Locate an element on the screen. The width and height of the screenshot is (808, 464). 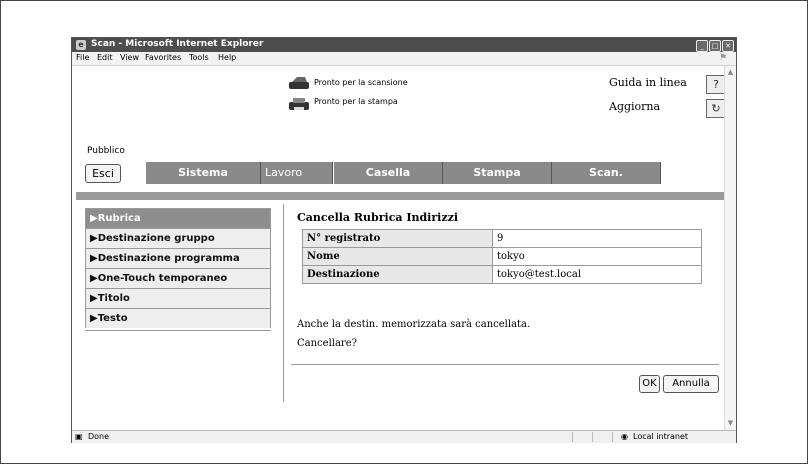
windows-logo-icon: ⚑ is located at coordinates (723, 58).